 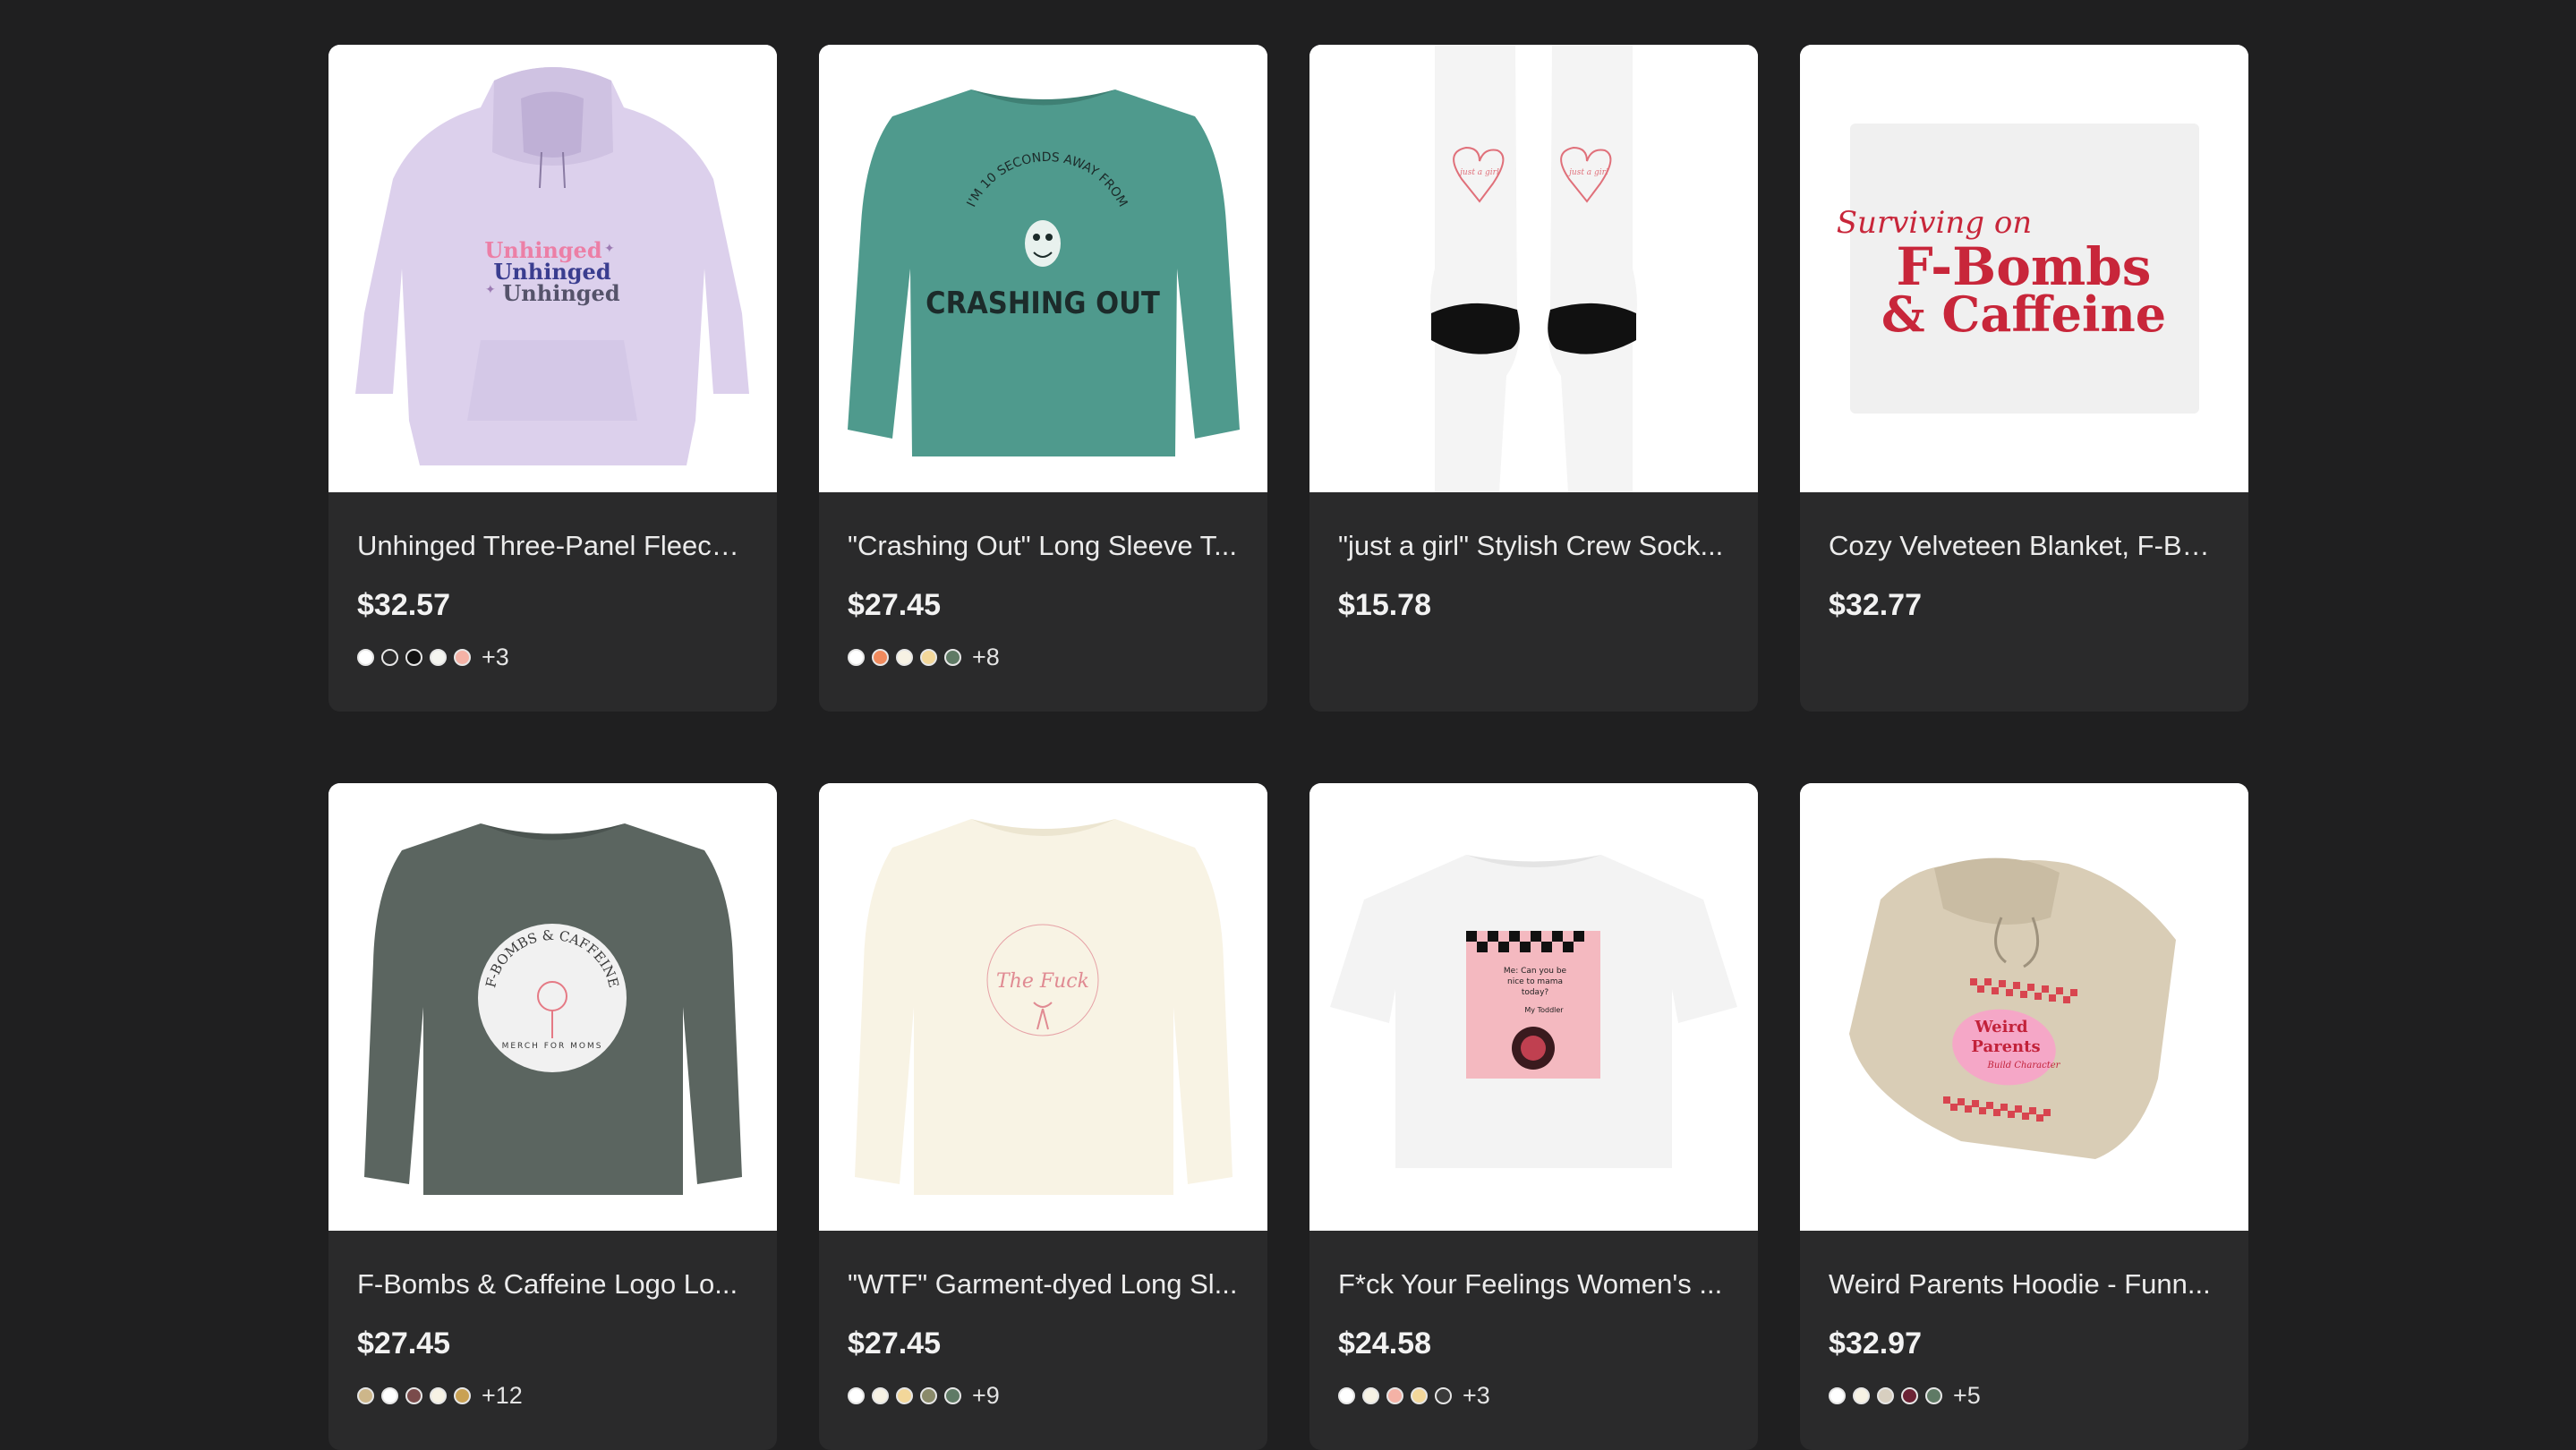 I want to click on velveteen-blanket-image: Surviving on F-Bombs & Caffeine, so click(x=2024, y=268).